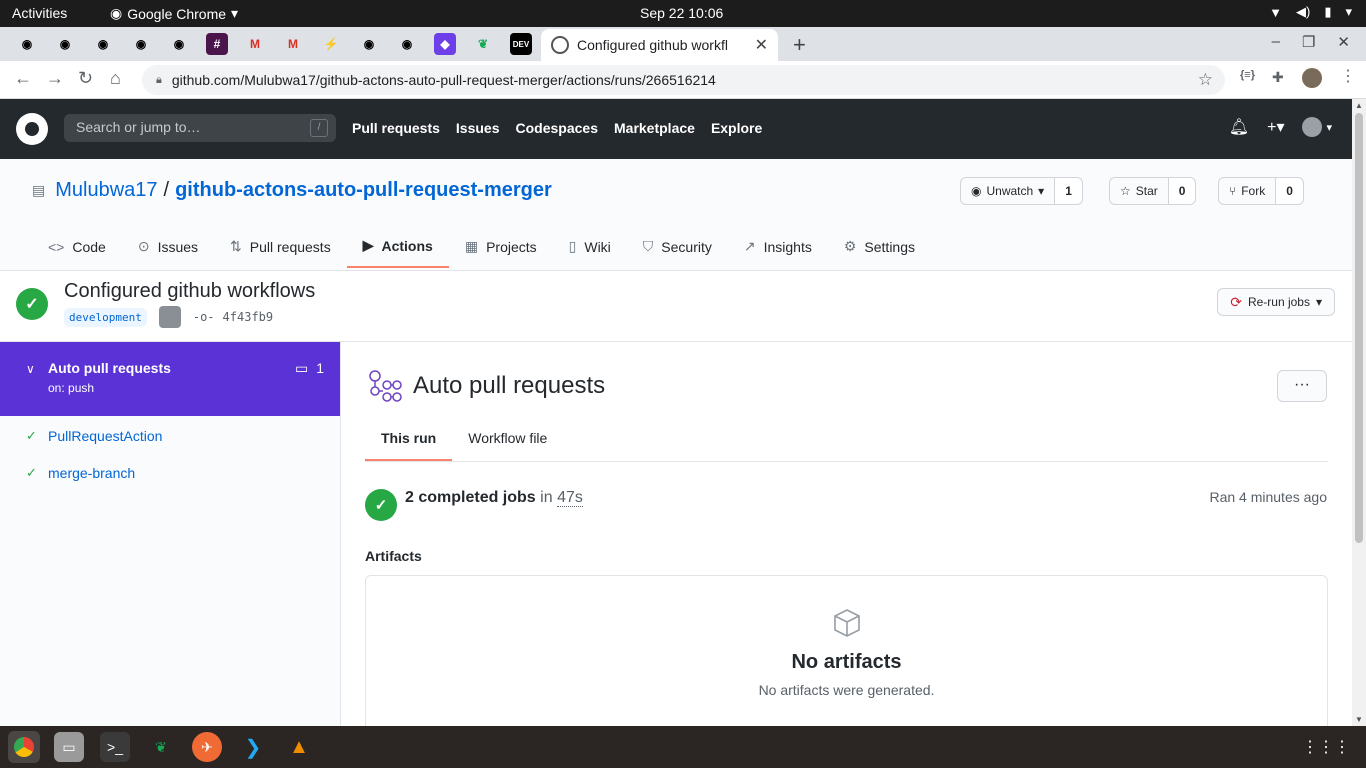 The image size is (1366, 768). I want to click on avatar, so click(169, 317).